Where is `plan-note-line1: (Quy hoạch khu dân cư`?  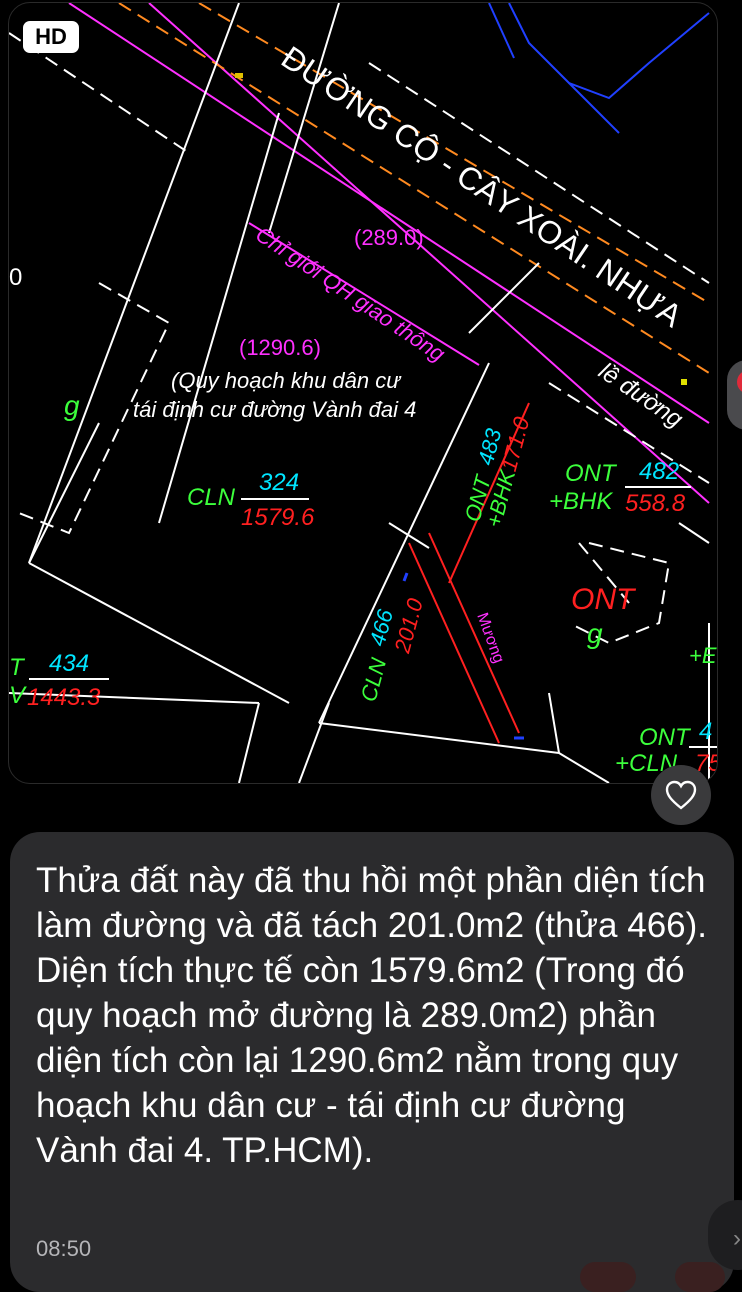 plan-note-line1: (Quy hoạch khu dân cư is located at coordinates (286, 380).